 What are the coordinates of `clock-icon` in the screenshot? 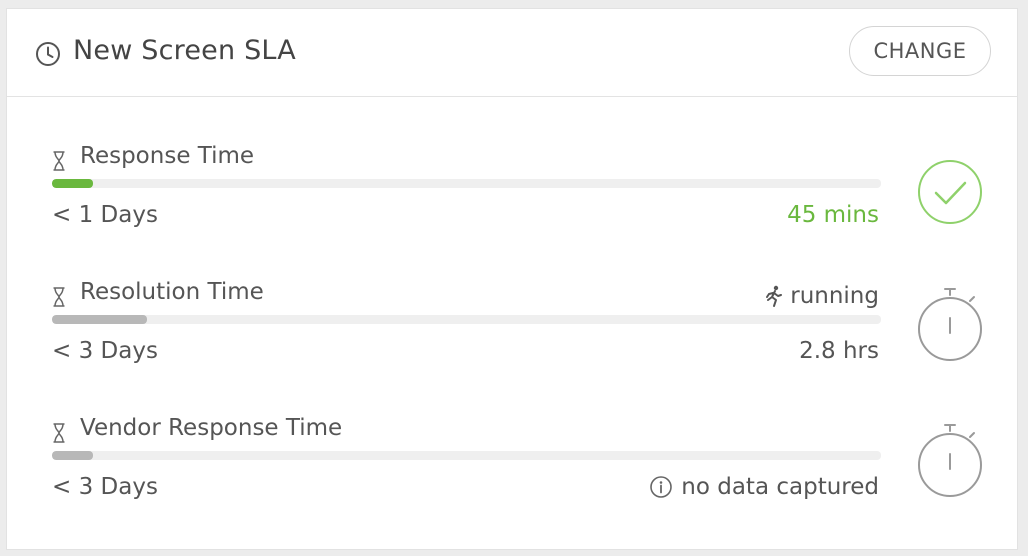 It's located at (48, 54).